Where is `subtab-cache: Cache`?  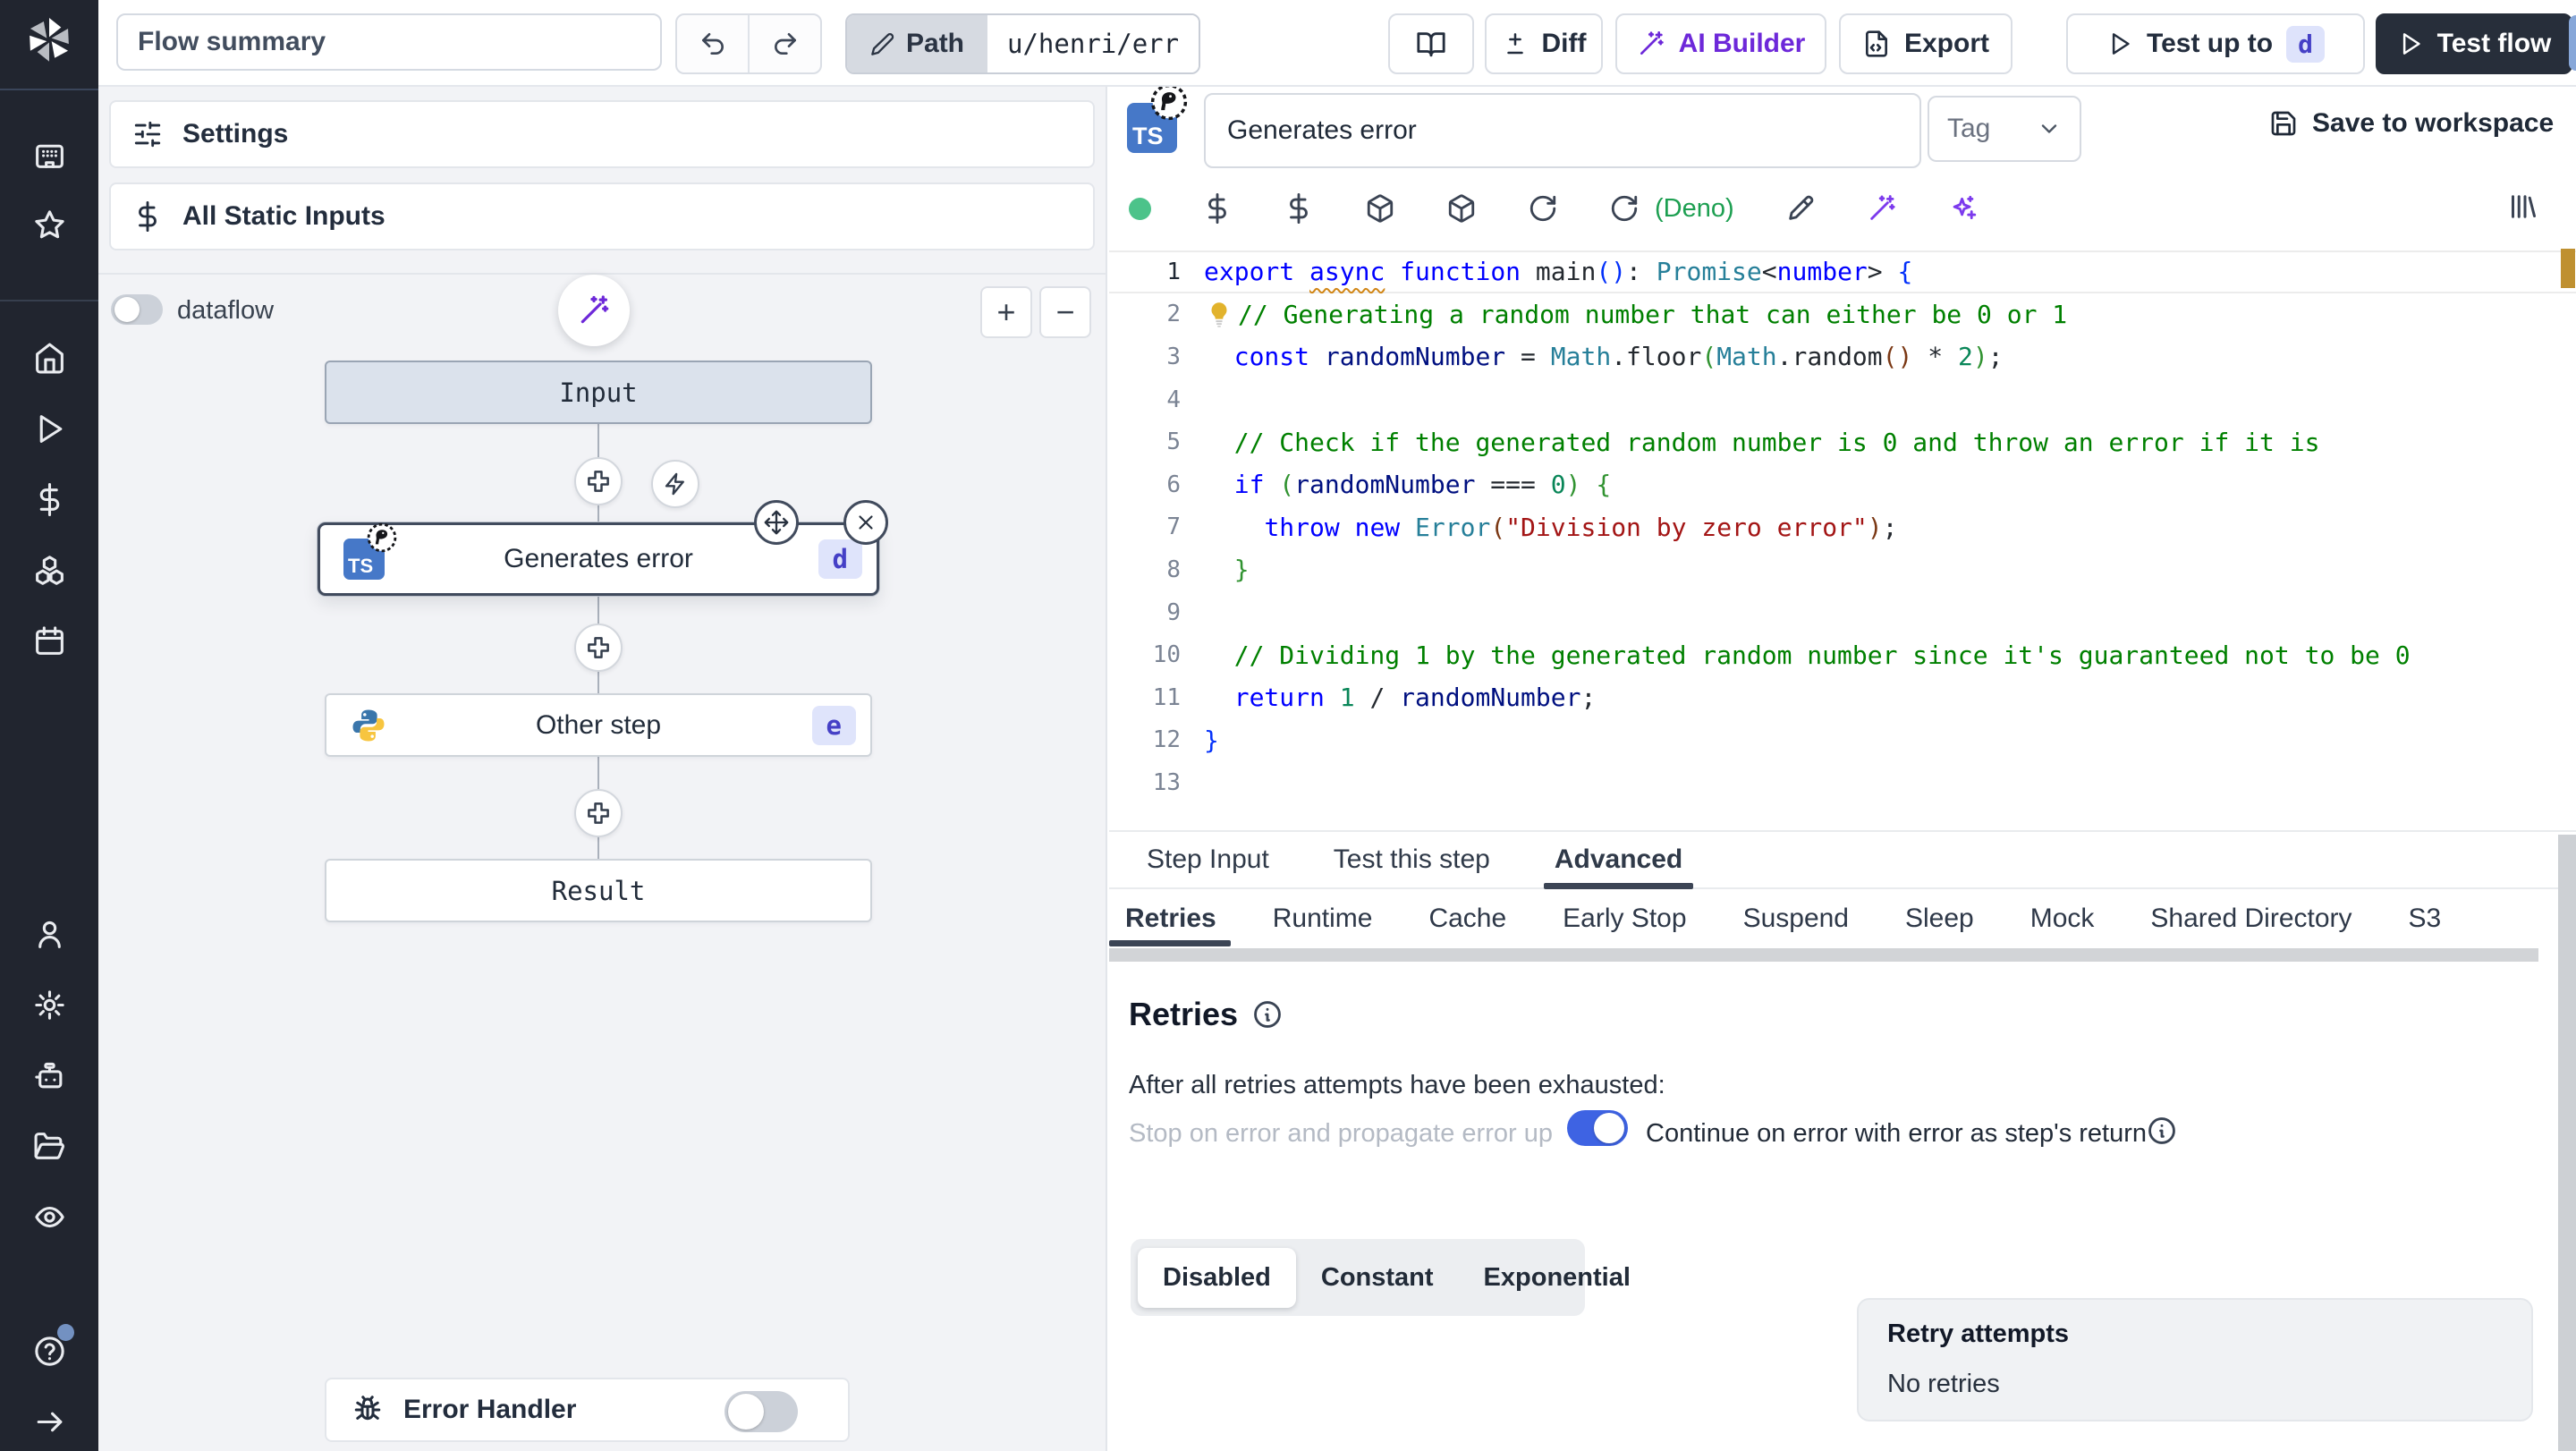
subtab-cache: Cache is located at coordinates (1467, 919).